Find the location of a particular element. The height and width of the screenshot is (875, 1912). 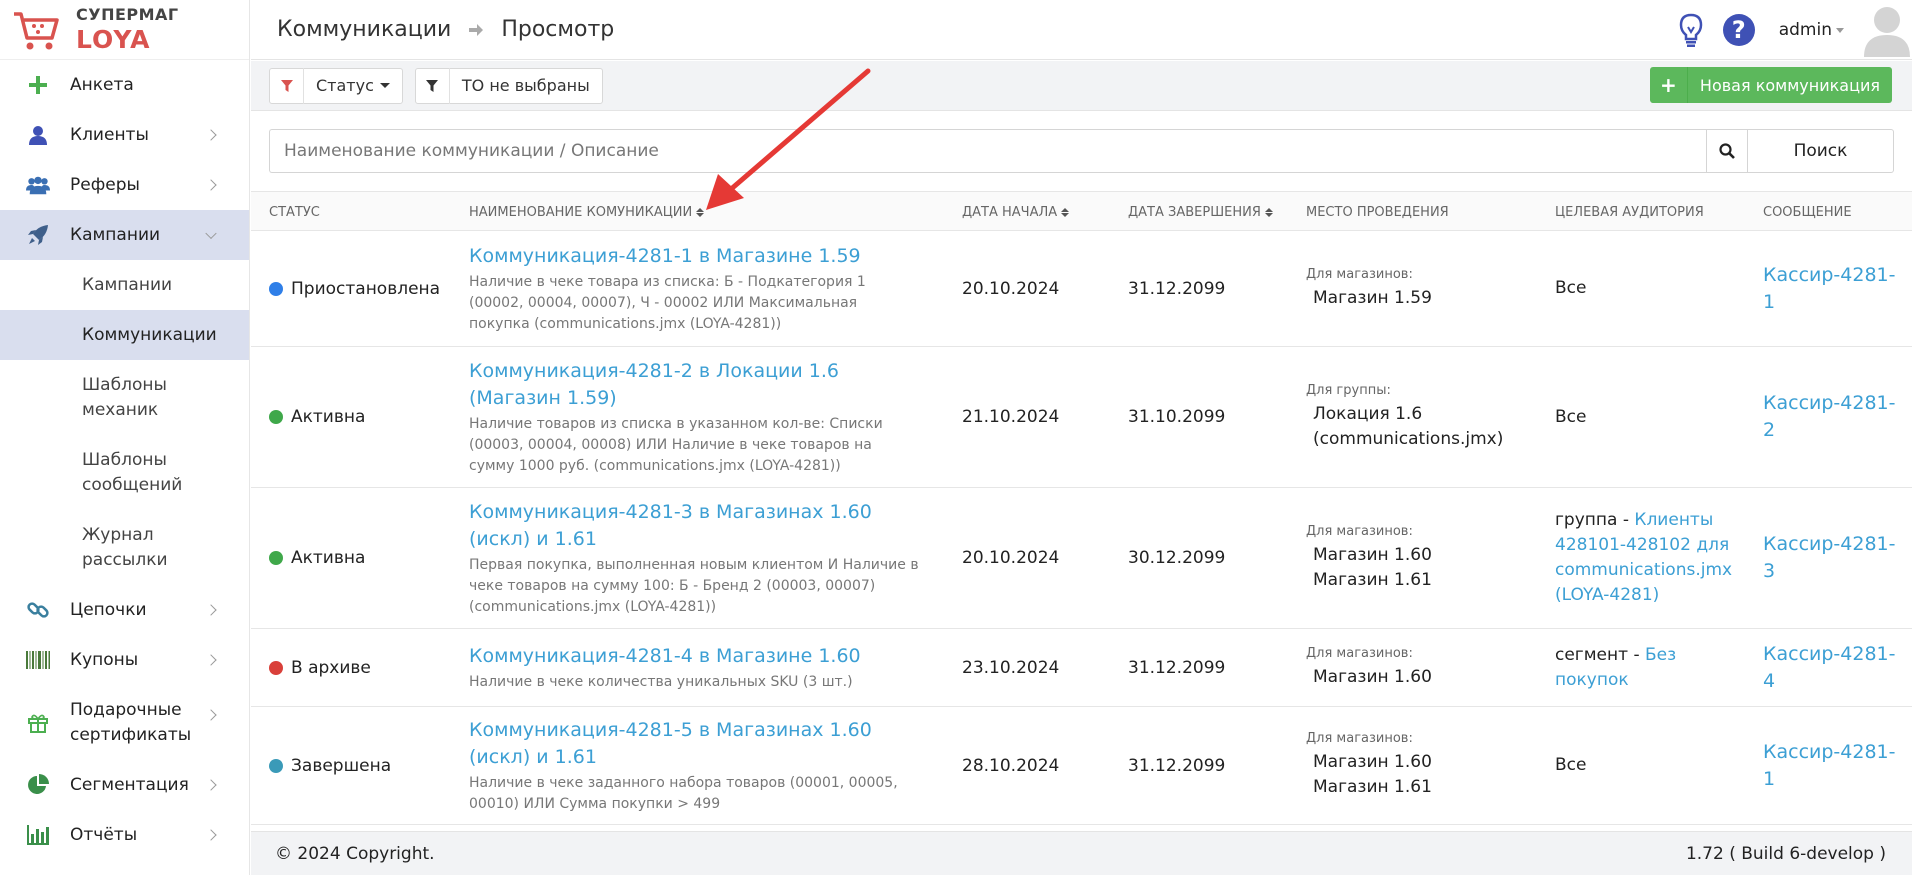

communication-link: Коммуникация-4281-4 в Магазине 1.60 is located at coordinates (665, 656).